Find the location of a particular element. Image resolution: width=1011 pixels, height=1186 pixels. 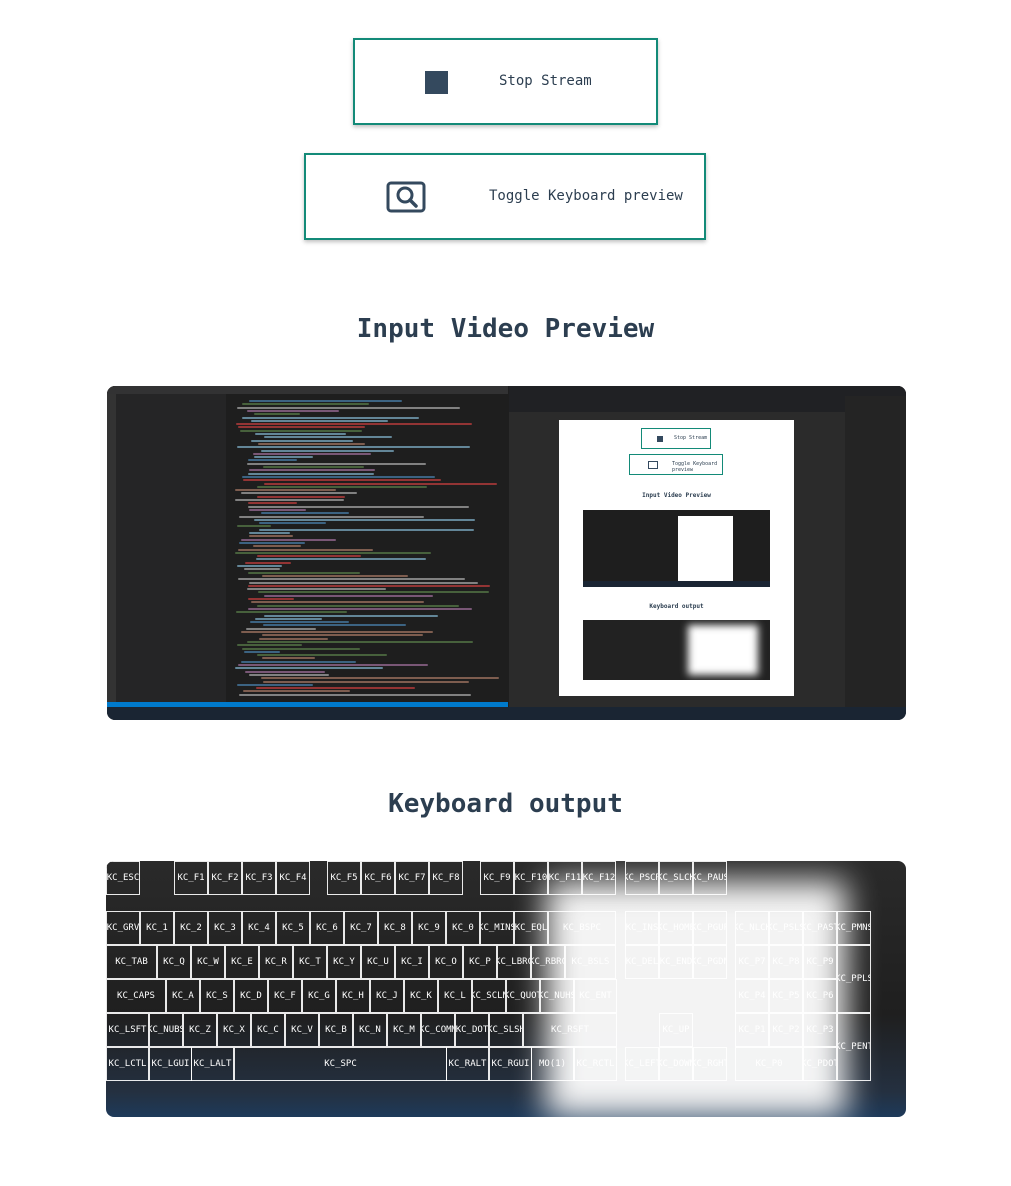

key-kc-c: KC_C is located at coordinates (268, 1030).